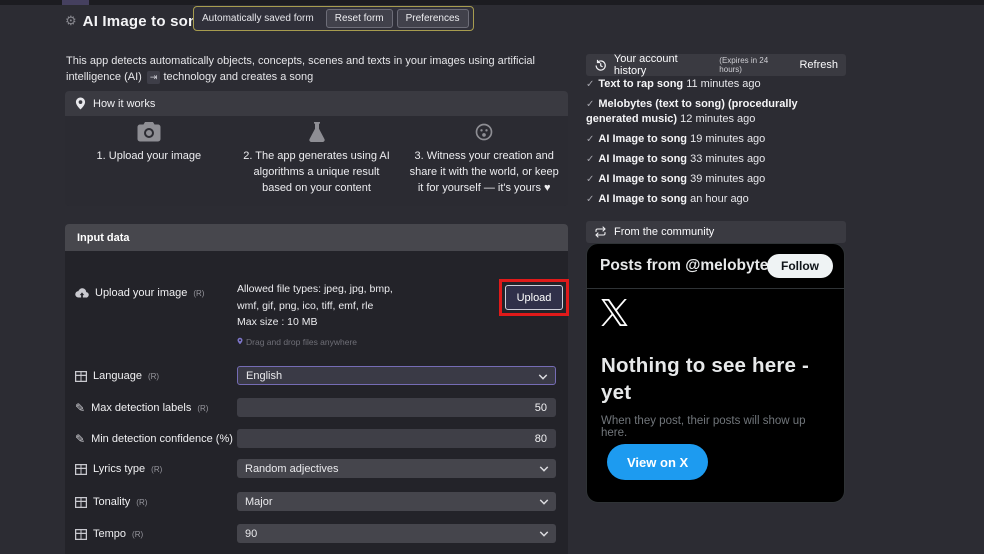 The width and height of the screenshot is (984, 554). I want to click on field-row-language: Language (R) English, so click(316, 376).